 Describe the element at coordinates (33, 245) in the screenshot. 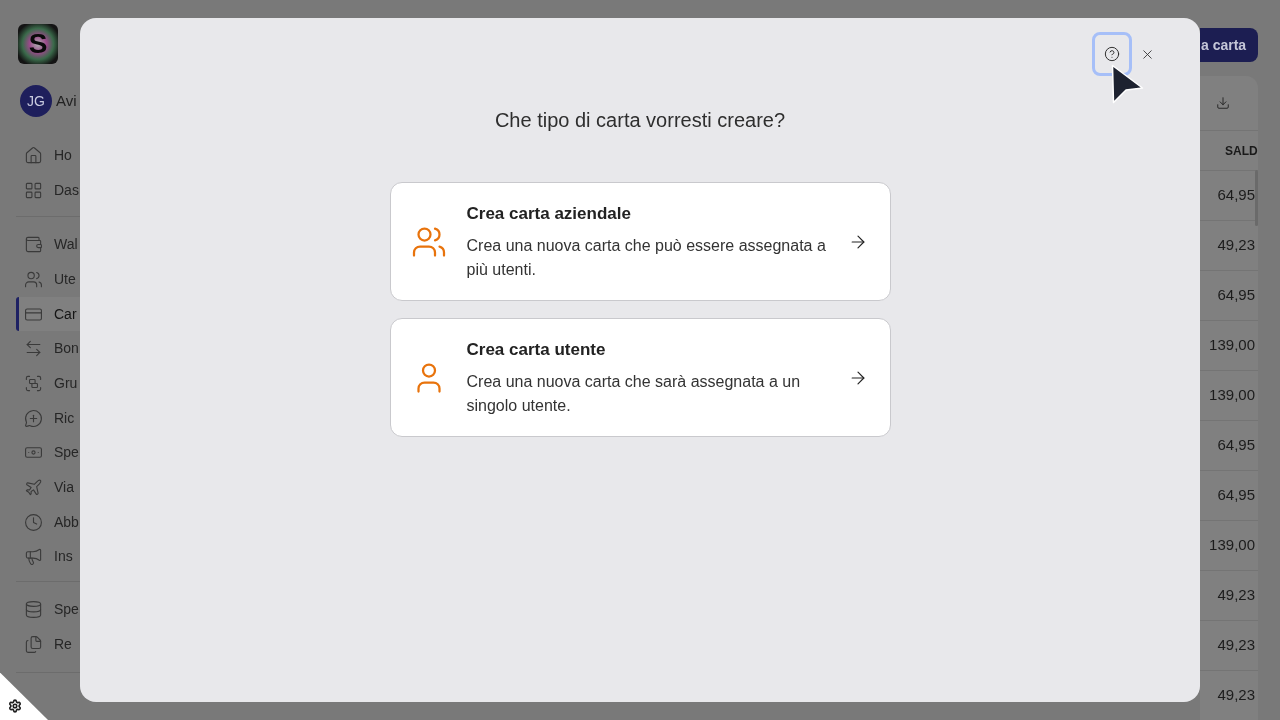

I see `wallet-icon` at that location.